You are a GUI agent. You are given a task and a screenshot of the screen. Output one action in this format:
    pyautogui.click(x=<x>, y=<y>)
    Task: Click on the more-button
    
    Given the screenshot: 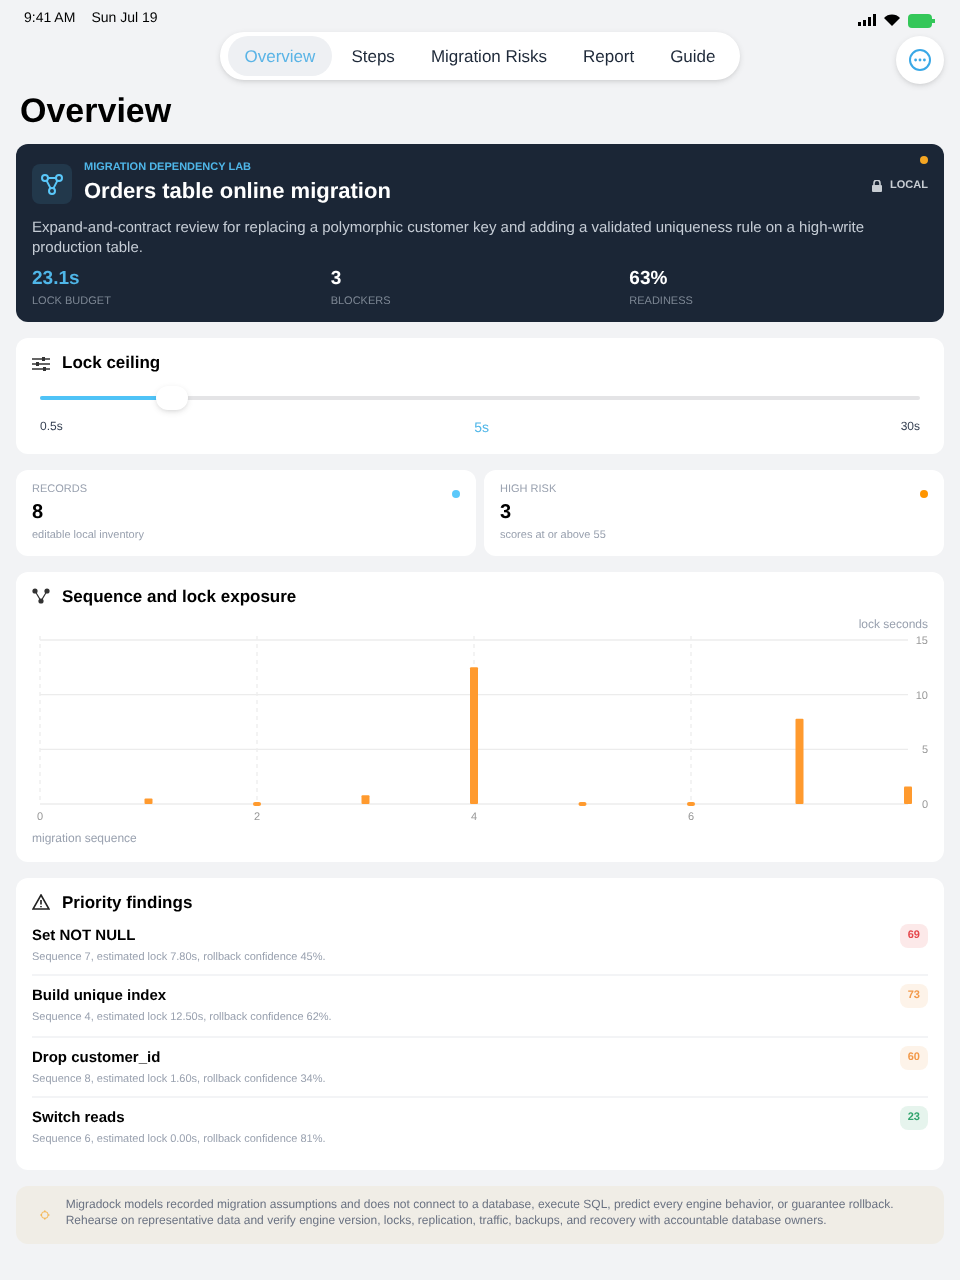 What is the action you would take?
    pyautogui.click(x=920, y=60)
    